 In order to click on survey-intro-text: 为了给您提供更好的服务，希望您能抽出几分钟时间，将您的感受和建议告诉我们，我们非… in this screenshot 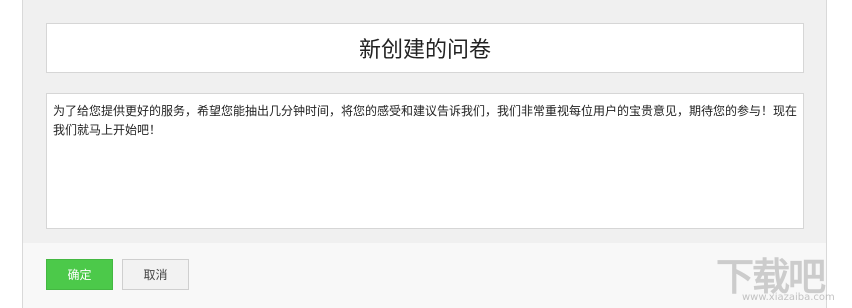, I will do `click(425, 120)`.